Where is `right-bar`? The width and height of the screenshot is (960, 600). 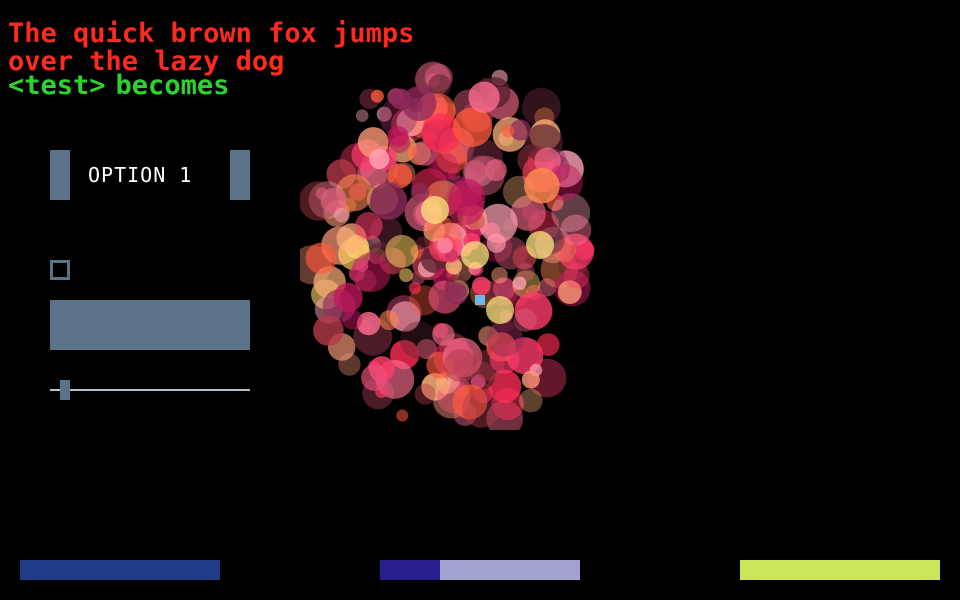
right-bar is located at coordinates (840, 570).